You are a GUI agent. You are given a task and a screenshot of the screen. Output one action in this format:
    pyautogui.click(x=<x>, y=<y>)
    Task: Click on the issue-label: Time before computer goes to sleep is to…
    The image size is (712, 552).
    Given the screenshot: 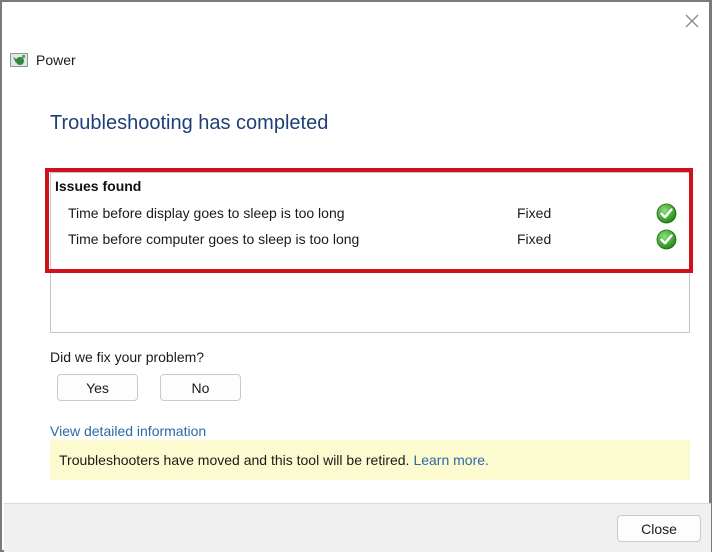 What is the action you would take?
    pyautogui.click(x=214, y=239)
    